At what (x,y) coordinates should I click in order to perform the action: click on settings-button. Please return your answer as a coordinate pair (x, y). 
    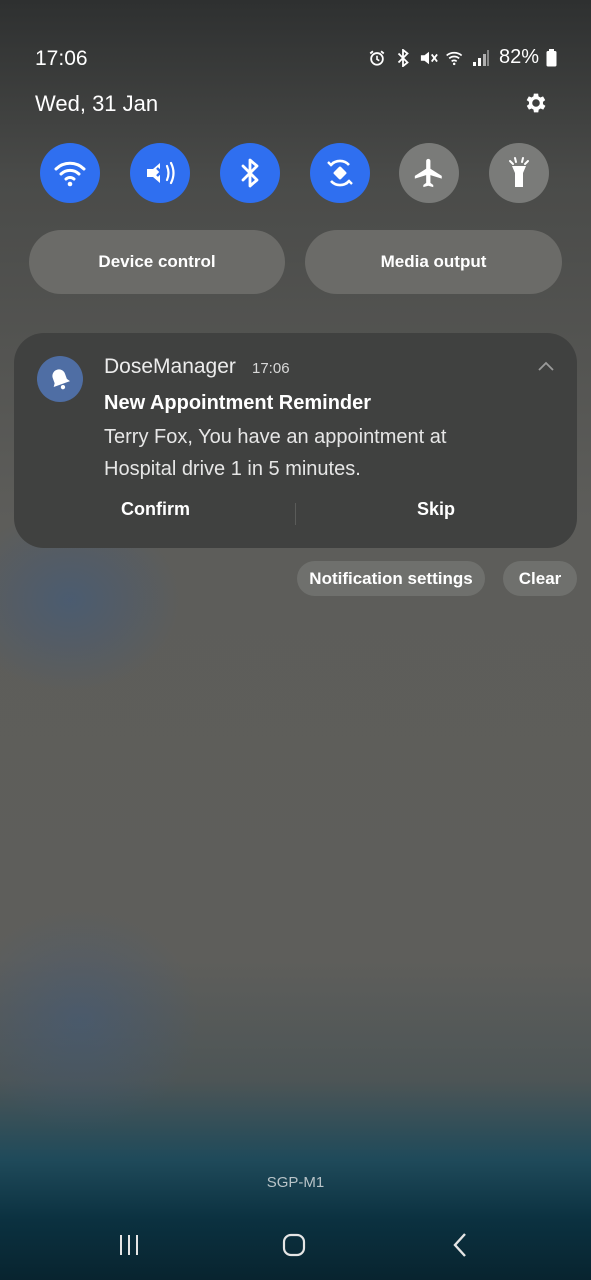
    Looking at the image, I should click on (536, 103).